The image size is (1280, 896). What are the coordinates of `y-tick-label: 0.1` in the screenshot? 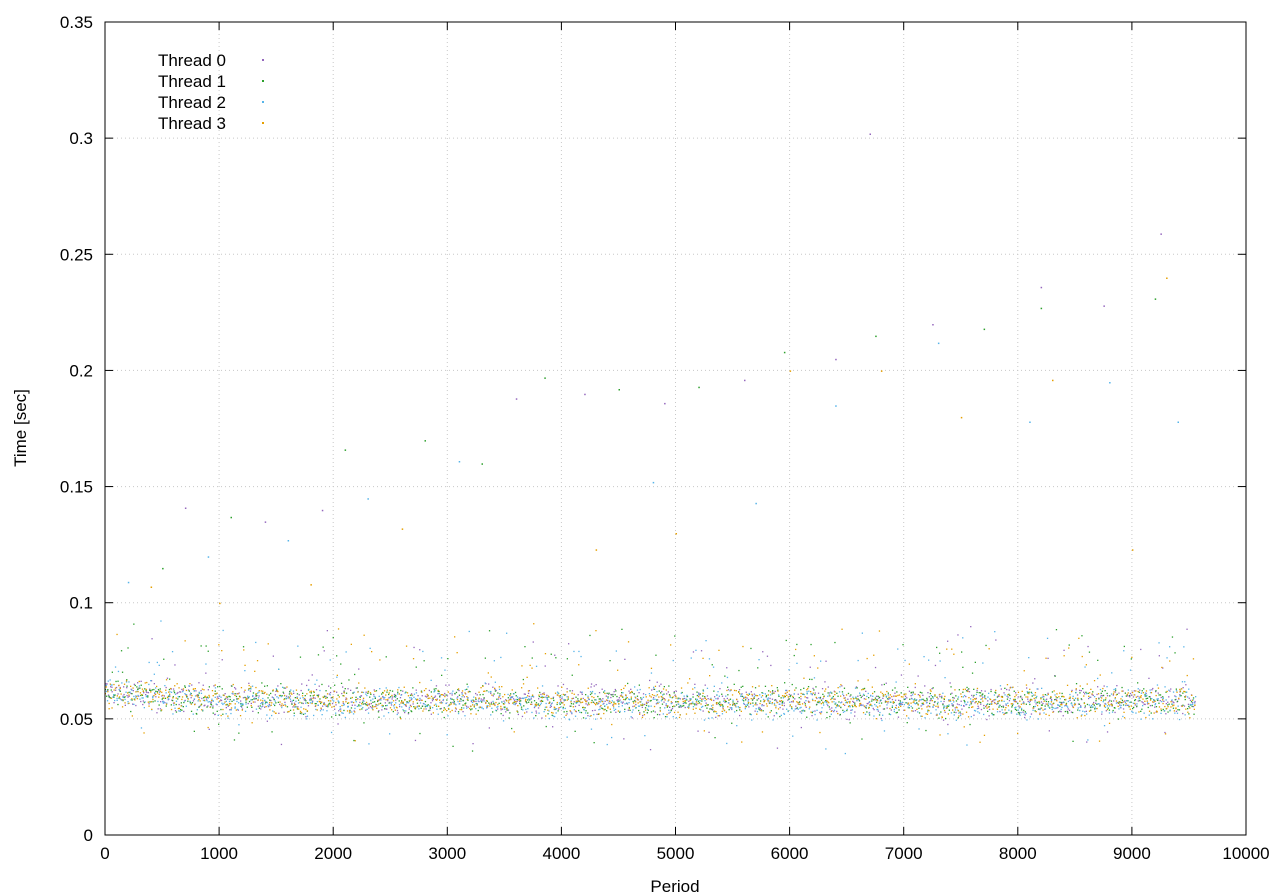 It's located at (81, 603).